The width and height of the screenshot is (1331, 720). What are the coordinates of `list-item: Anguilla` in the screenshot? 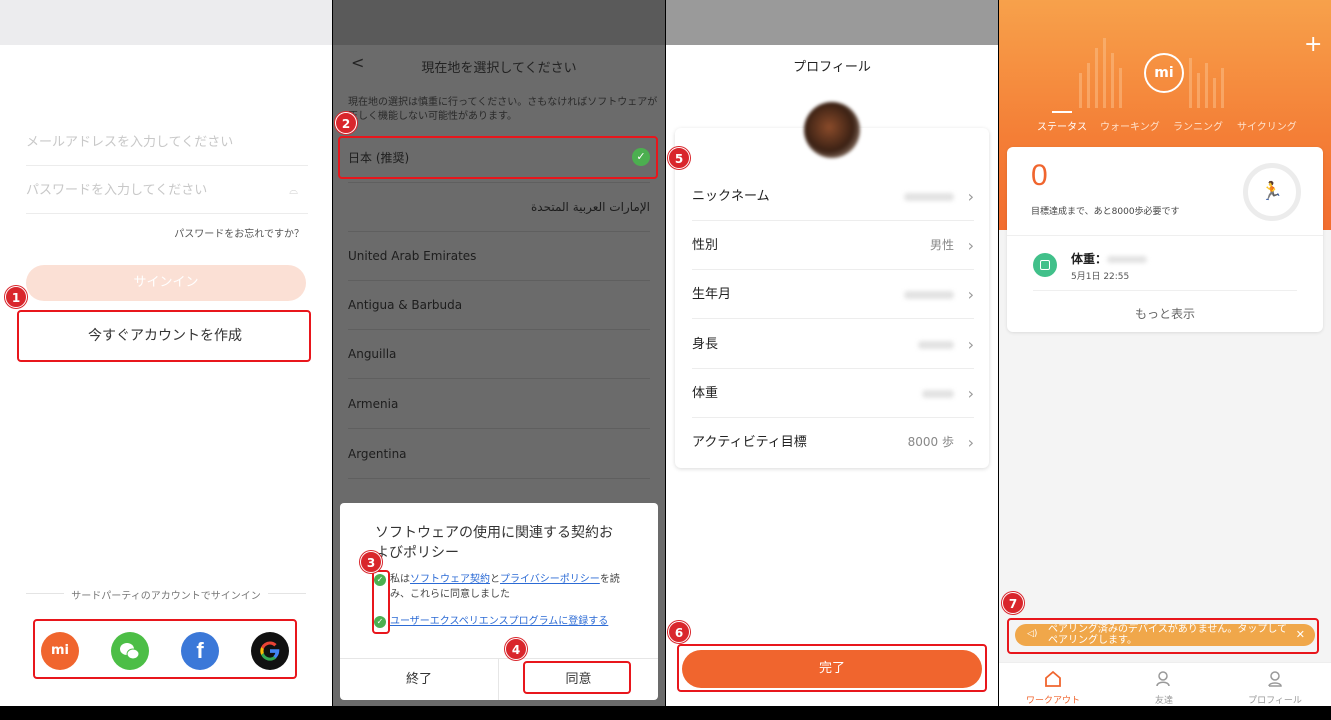 It's located at (499, 354).